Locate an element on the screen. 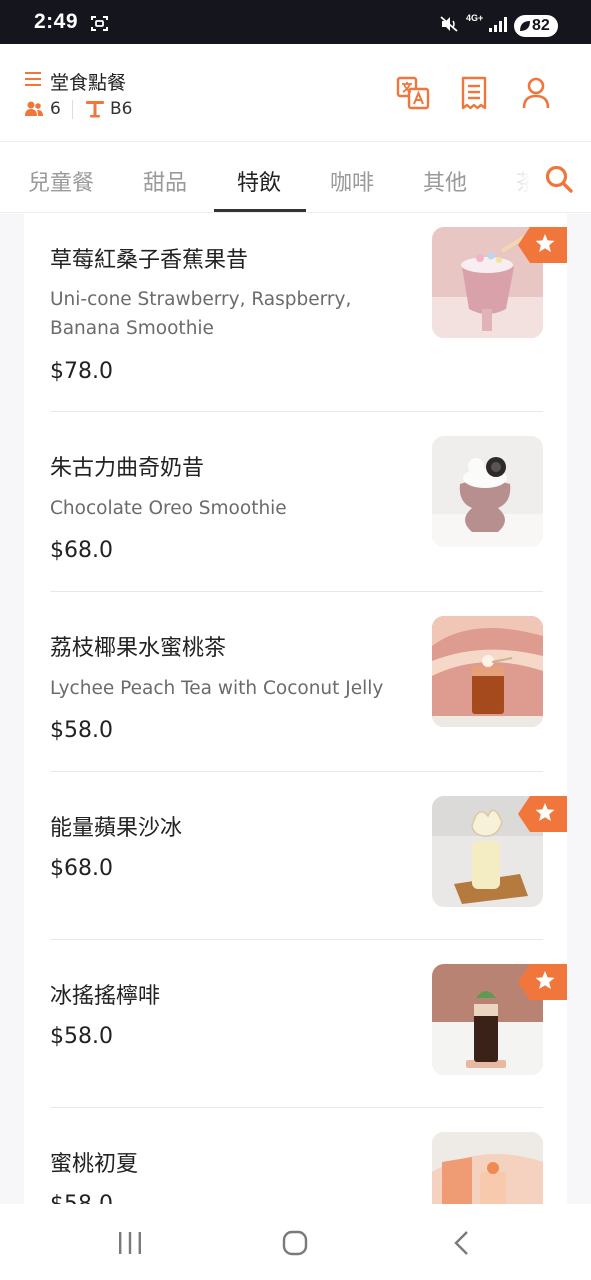  battery-level: 82 is located at coordinates (541, 25).